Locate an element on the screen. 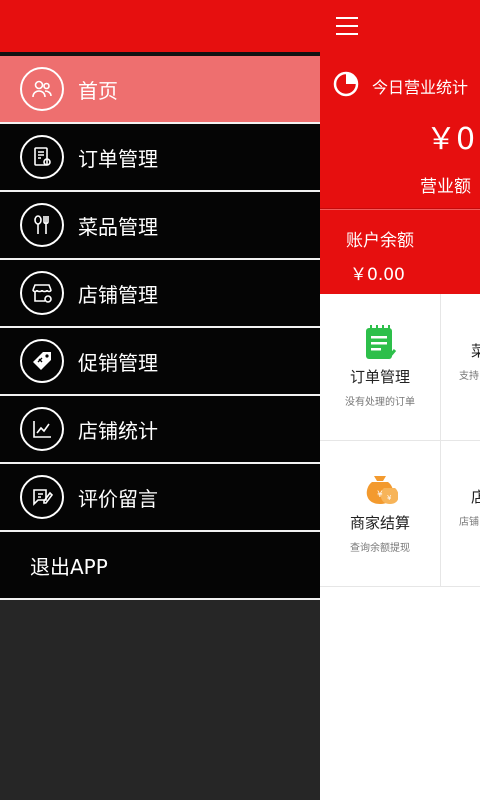 This screenshot has height=800, width=480. logout-button: 退出APP is located at coordinates (160, 566).